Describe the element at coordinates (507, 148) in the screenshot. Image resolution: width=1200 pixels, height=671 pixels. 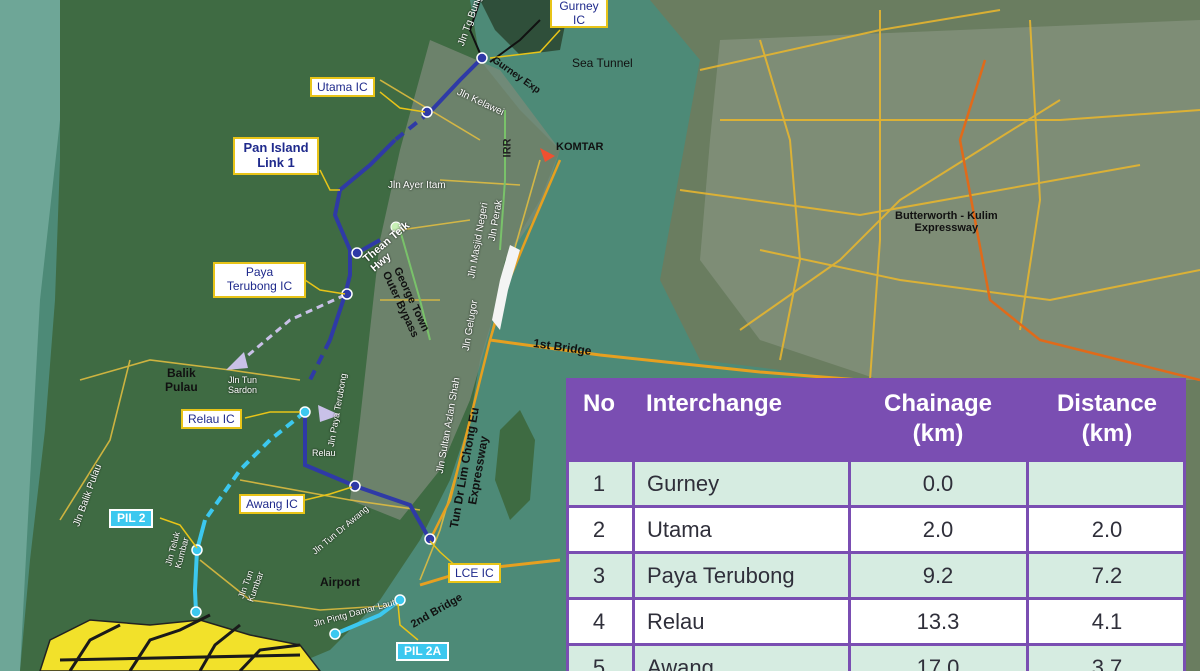
I see `irr-label: IRR` at that location.